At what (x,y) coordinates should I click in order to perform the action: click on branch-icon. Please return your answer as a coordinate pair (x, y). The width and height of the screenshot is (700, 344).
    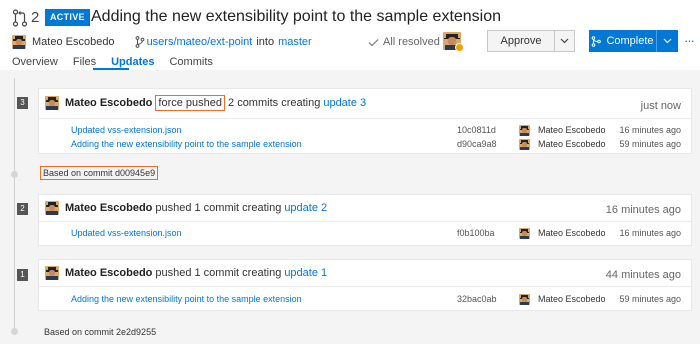
    Looking at the image, I should click on (139, 42).